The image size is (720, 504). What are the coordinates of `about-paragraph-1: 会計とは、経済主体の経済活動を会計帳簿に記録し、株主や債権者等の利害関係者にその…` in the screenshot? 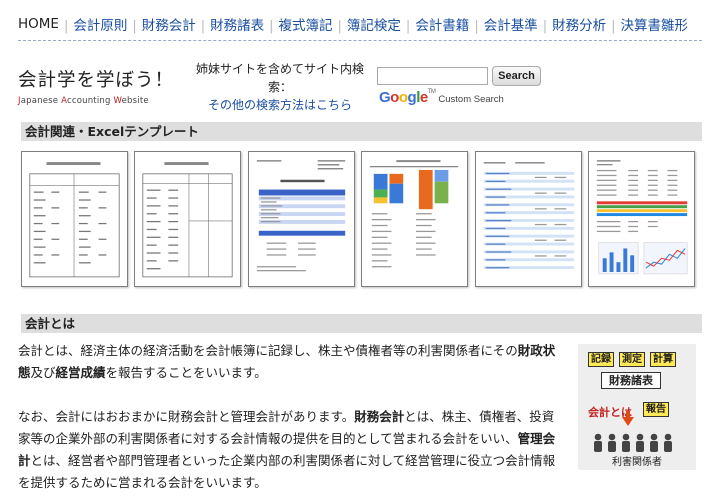 It's located at (287, 361).